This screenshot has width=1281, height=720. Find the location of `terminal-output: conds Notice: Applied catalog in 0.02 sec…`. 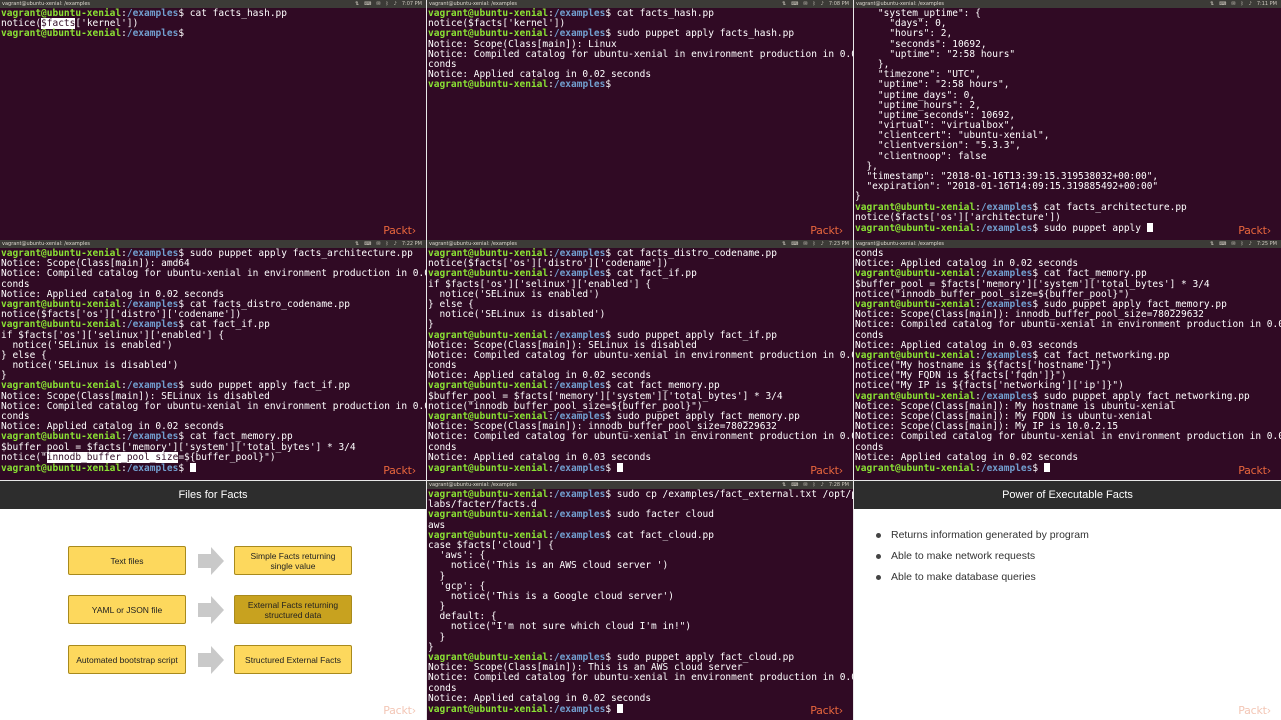

terminal-output: conds Notice: Applied catalog in 0.02 sec… is located at coordinates (1067, 360).